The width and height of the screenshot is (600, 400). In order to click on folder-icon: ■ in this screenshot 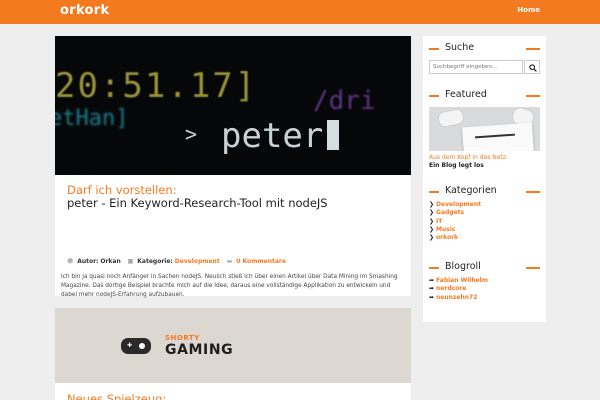, I will do `click(130, 261)`.